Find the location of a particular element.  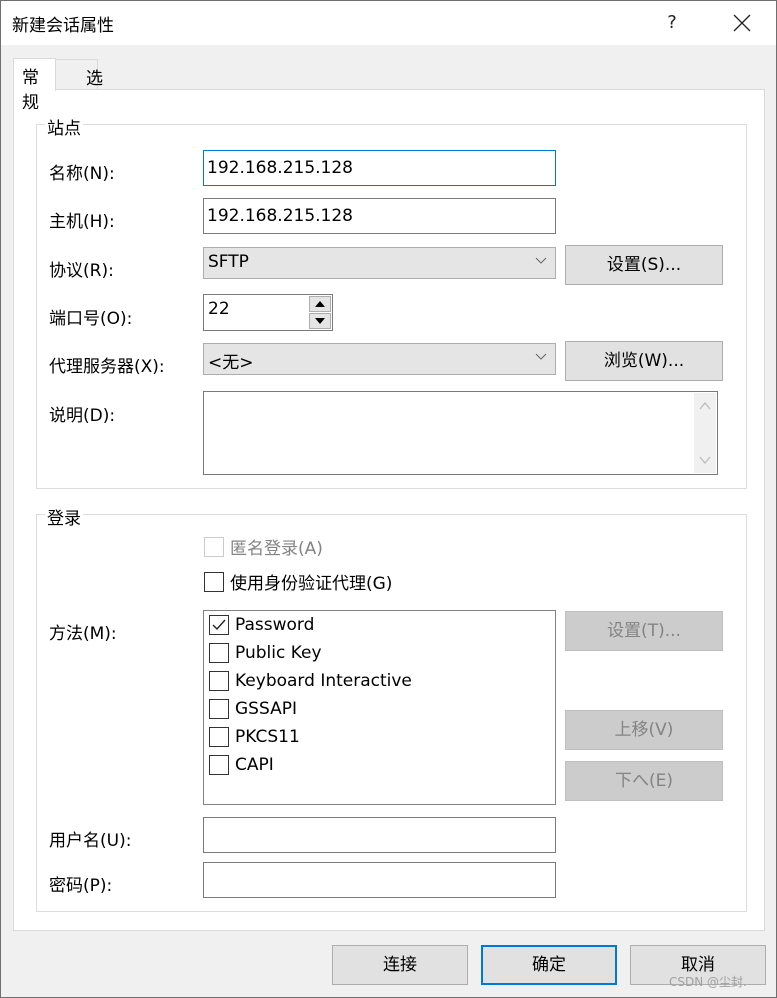

username-label: 用户名(U): is located at coordinates (90, 841).